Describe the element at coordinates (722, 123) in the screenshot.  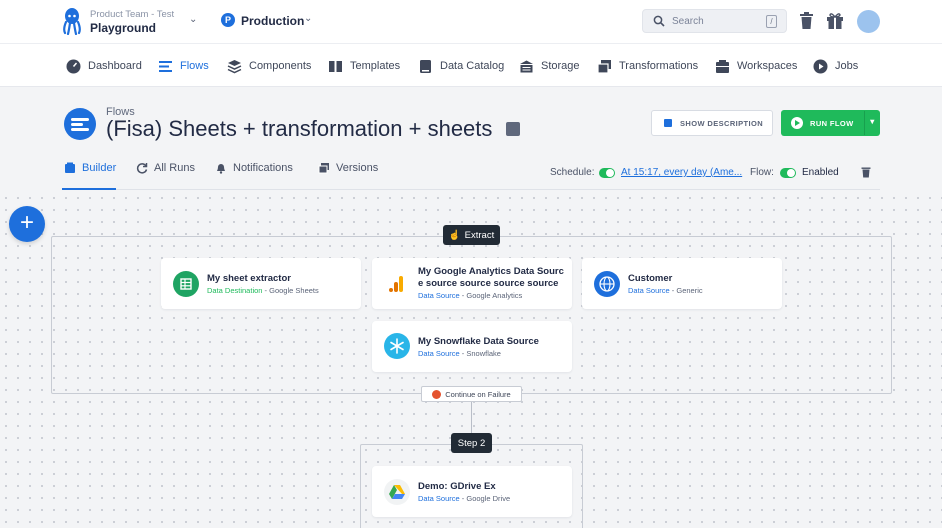
I see `show-description-label: SHOW DESCRIPTION` at that location.